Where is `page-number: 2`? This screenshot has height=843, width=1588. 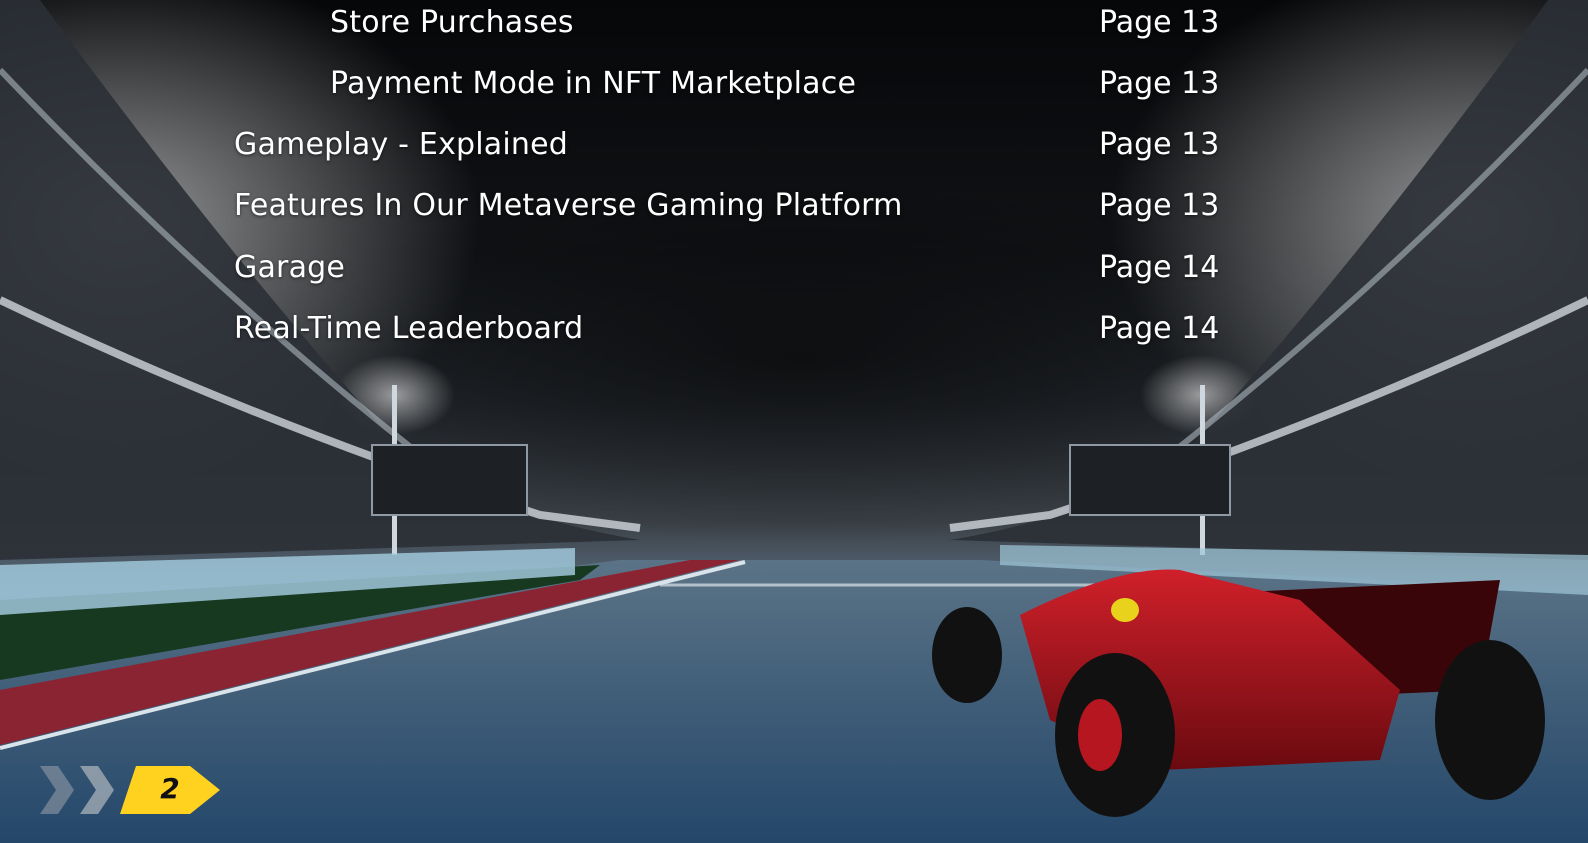 page-number: 2 is located at coordinates (170, 788).